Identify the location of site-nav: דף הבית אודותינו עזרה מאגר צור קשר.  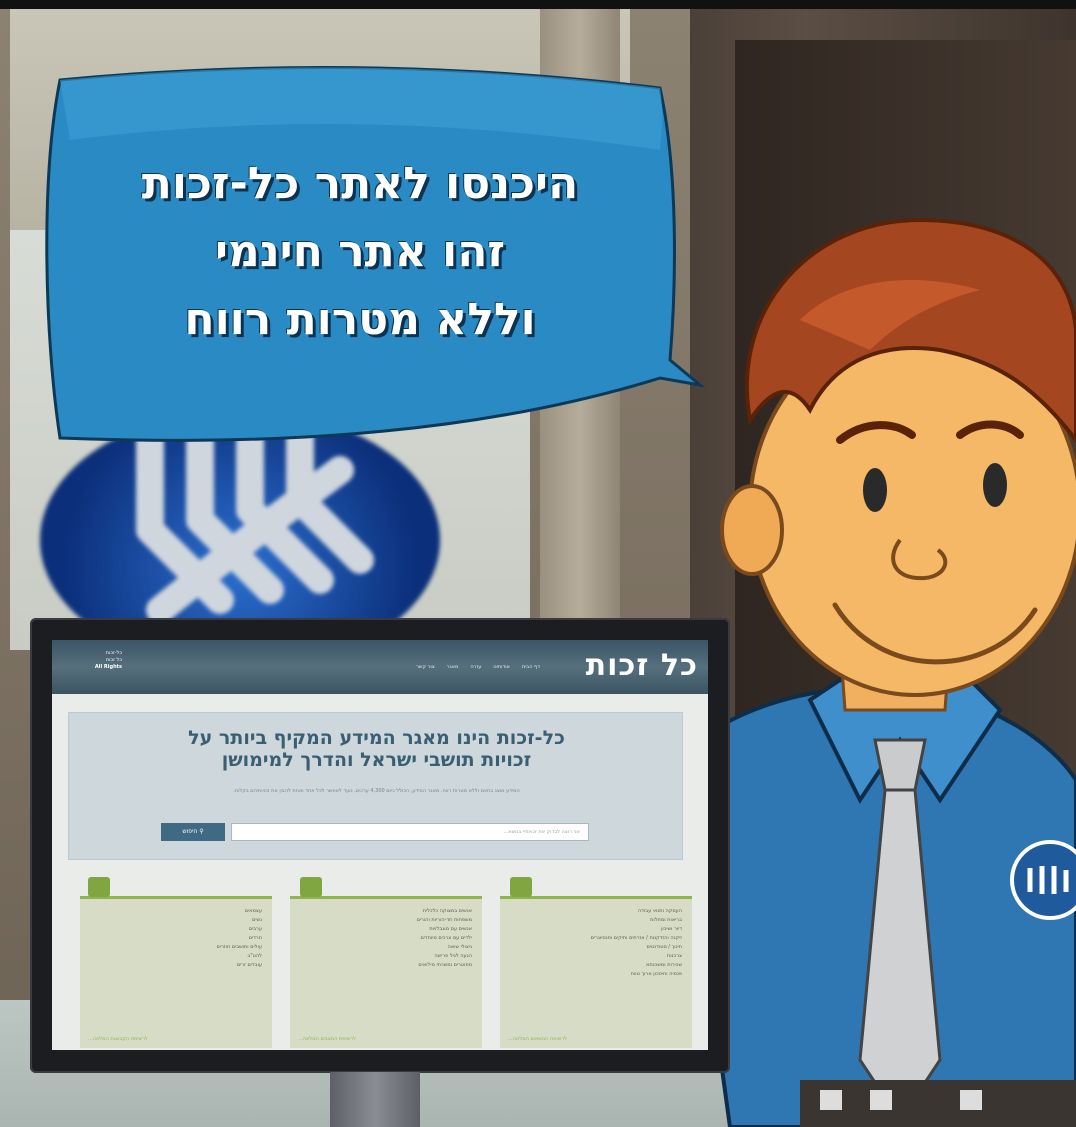
(478, 667).